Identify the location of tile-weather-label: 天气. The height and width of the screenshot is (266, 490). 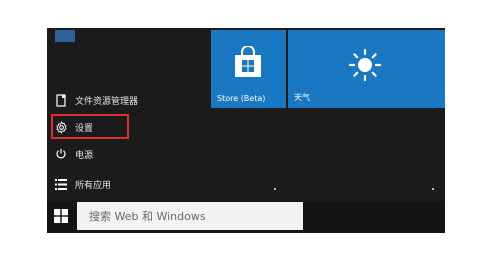
(302, 97).